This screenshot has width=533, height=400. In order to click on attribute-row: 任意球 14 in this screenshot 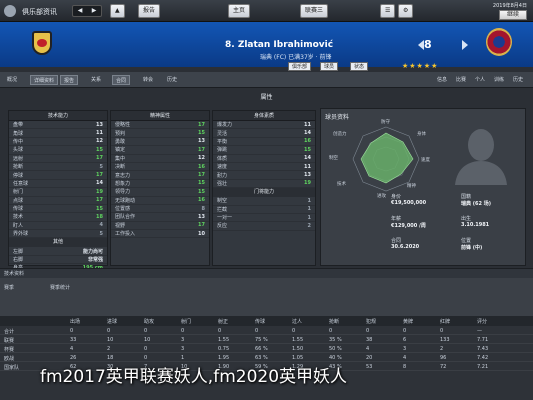, I will do `click(58, 184)`.